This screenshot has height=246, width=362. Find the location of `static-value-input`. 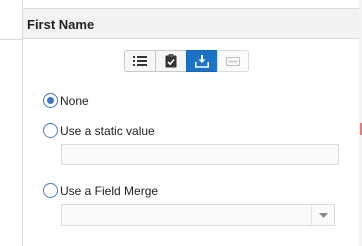

static-value-input is located at coordinates (200, 154).